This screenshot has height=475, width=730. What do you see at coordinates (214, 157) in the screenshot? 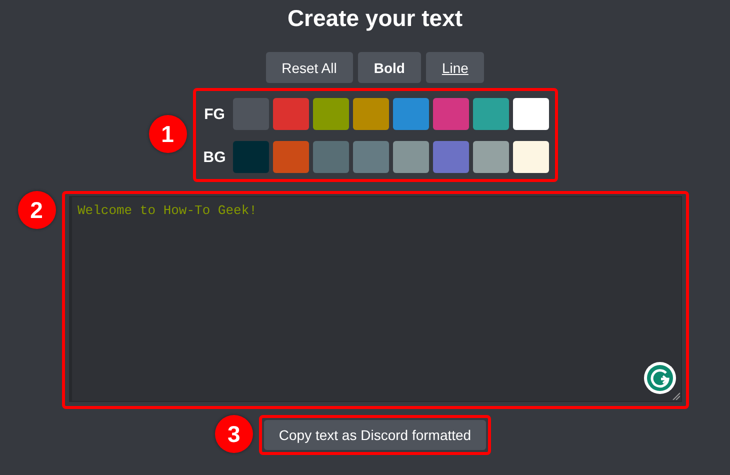
I see `row-label: BG` at bounding box center [214, 157].